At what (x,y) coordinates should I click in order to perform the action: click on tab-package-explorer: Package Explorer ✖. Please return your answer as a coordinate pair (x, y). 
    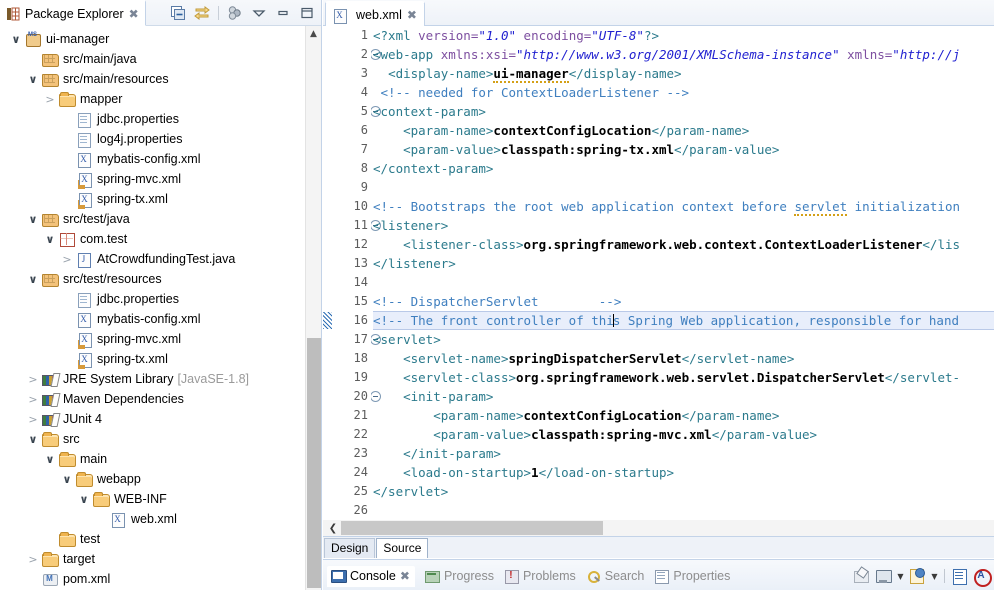
    Looking at the image, I should click on (73, 13).